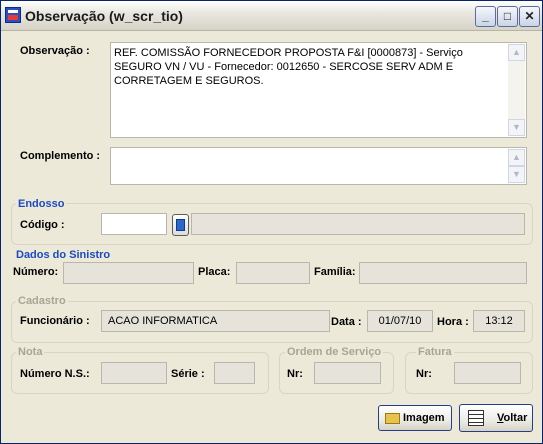 The width and height of the screenshot is (543, 444). Describe the element at coordinates (512, 418) in the screenshot. I see `voltar-button-label: Voltar` at that location.